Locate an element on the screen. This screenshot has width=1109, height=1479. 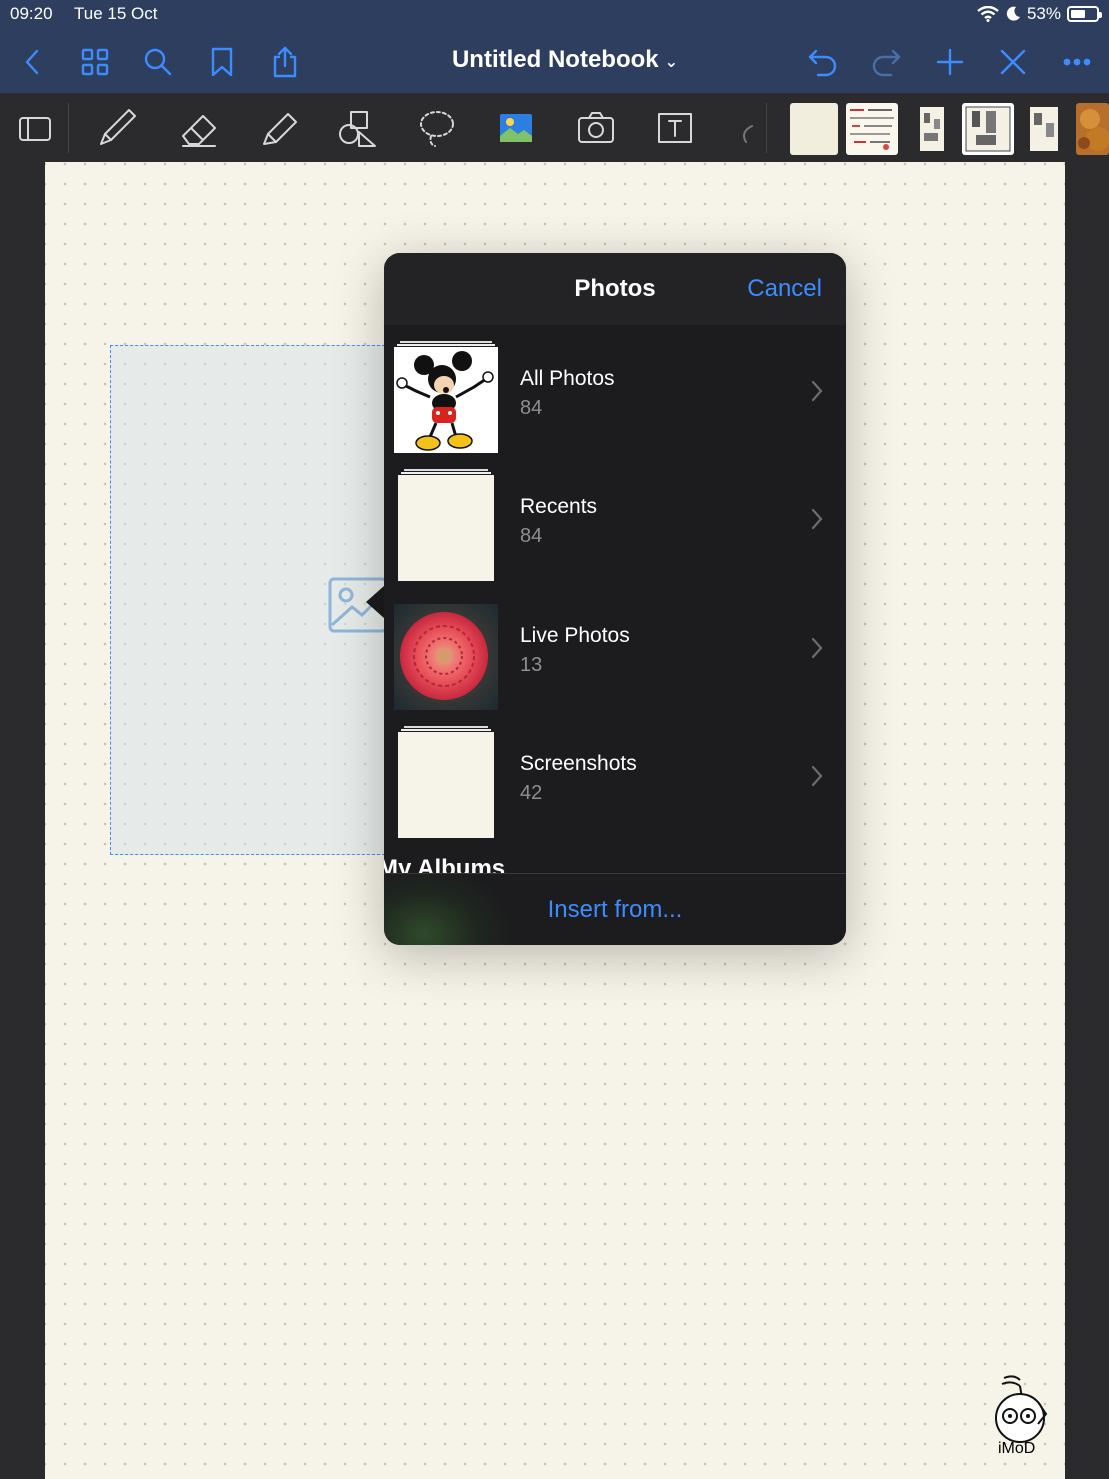
cancel-button: Cancel is located at coordinates (784, 289).